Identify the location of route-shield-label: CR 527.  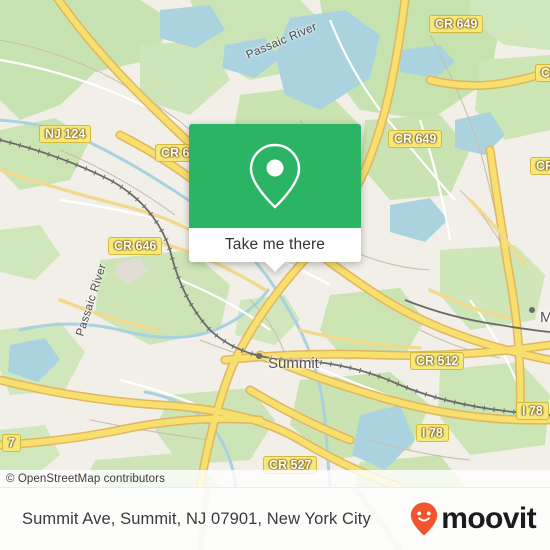
(543, 166).